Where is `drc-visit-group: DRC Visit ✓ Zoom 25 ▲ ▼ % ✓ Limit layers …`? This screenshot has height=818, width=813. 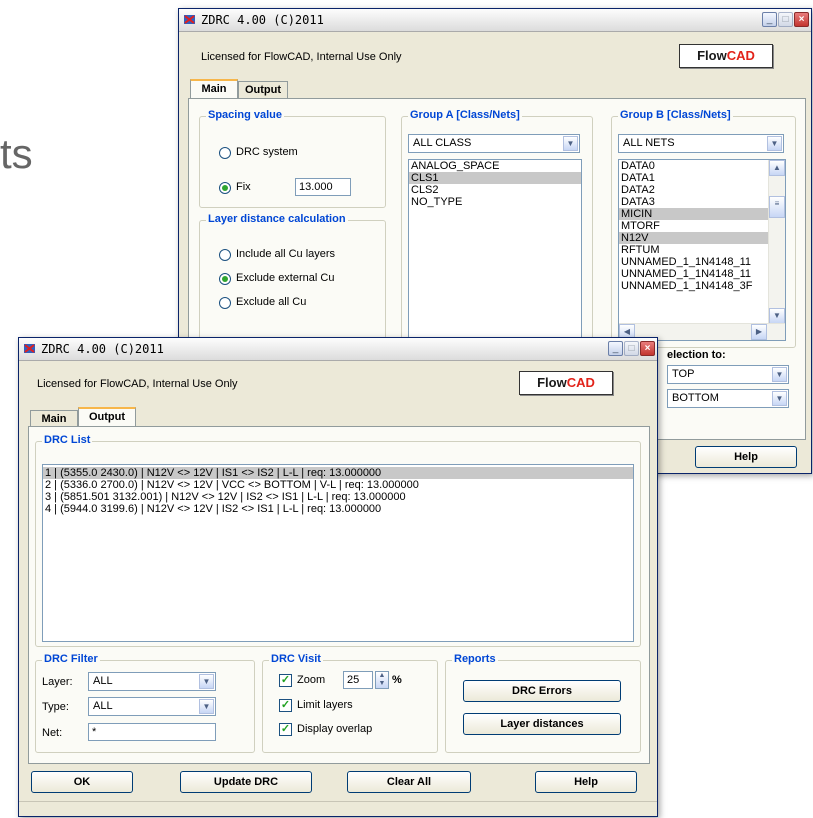 drc-visit-group: DRC Visit ✓ Zoom 25 ▲ ▼ % ✓ Limit layers … is located at coordinates (350, 703).